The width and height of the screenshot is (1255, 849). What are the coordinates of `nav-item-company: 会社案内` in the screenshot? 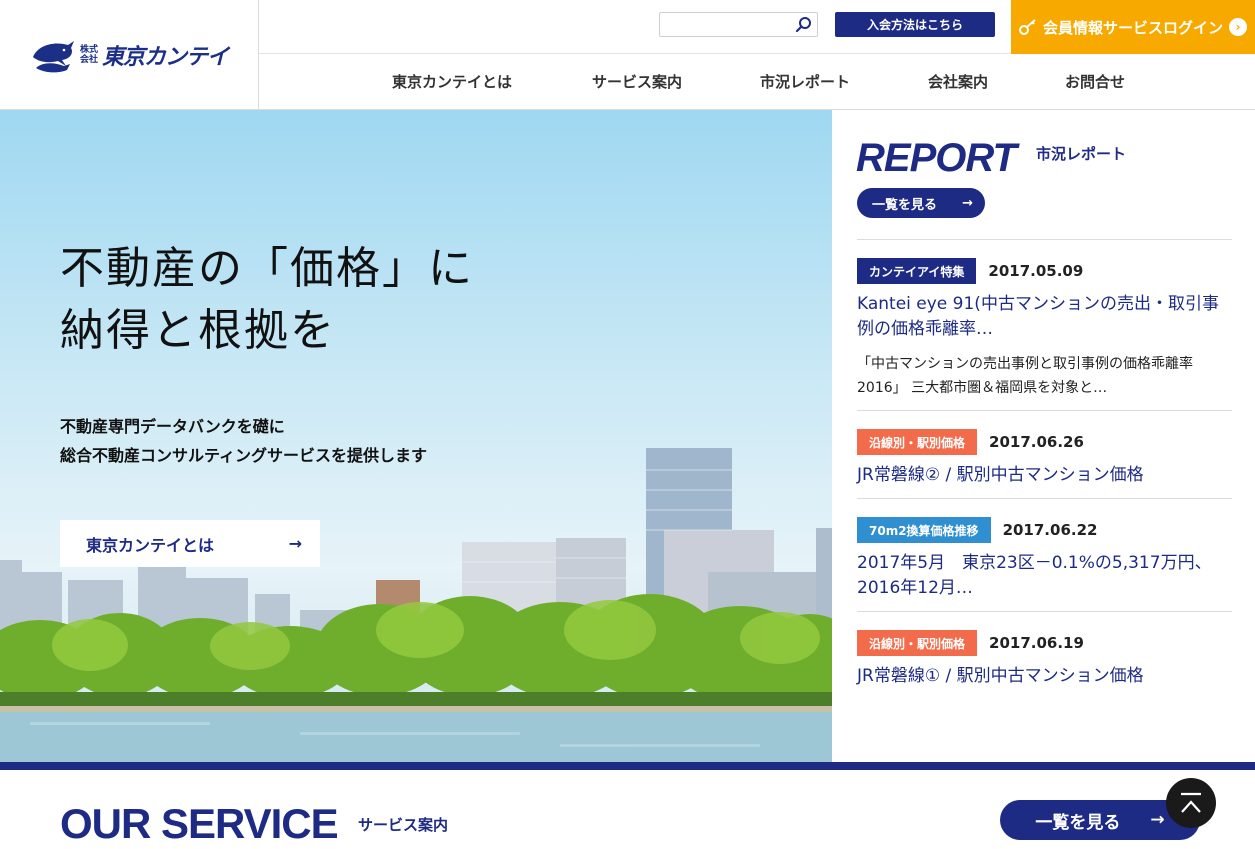 It's located at (958, 81).